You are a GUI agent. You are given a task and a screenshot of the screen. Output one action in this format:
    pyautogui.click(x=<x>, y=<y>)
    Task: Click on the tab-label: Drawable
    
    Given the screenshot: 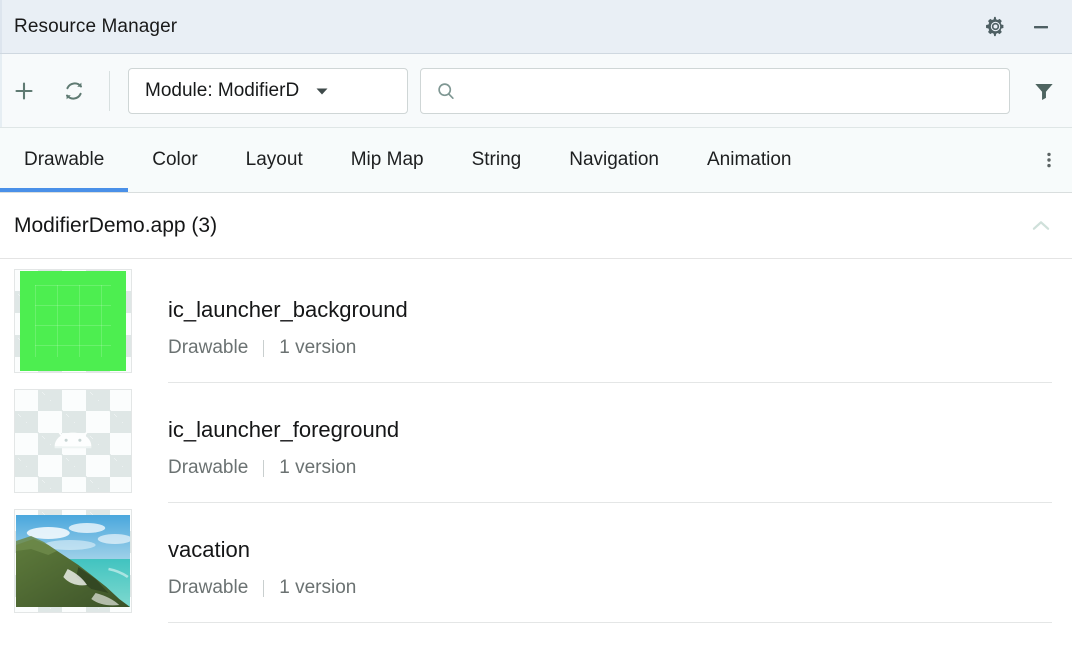 What is the action you would take?
    pyautogui.click(x=64, y=159)
    